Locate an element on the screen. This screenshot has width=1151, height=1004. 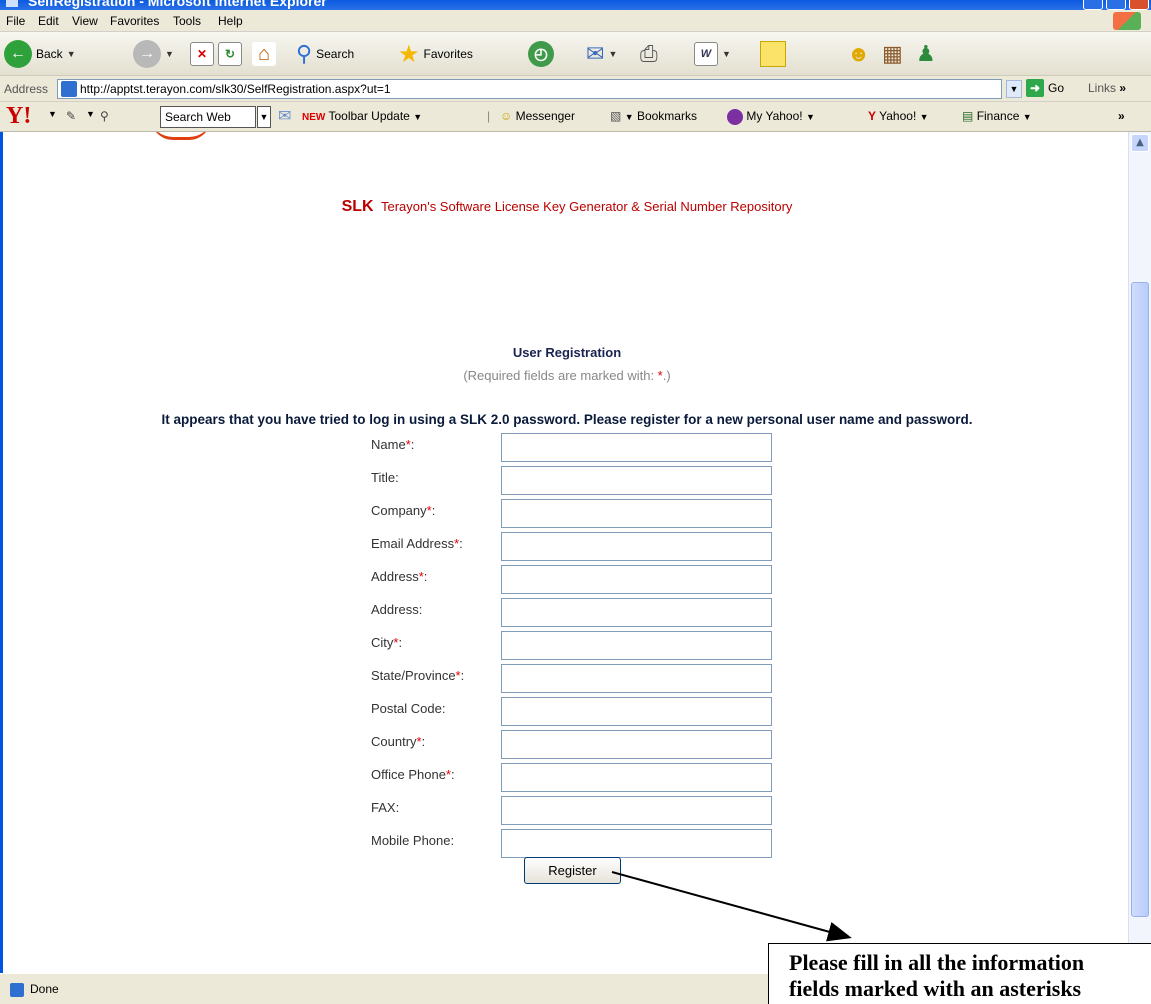
mail-dropdown-icon: ▼ is located at coordinates (612, 54).